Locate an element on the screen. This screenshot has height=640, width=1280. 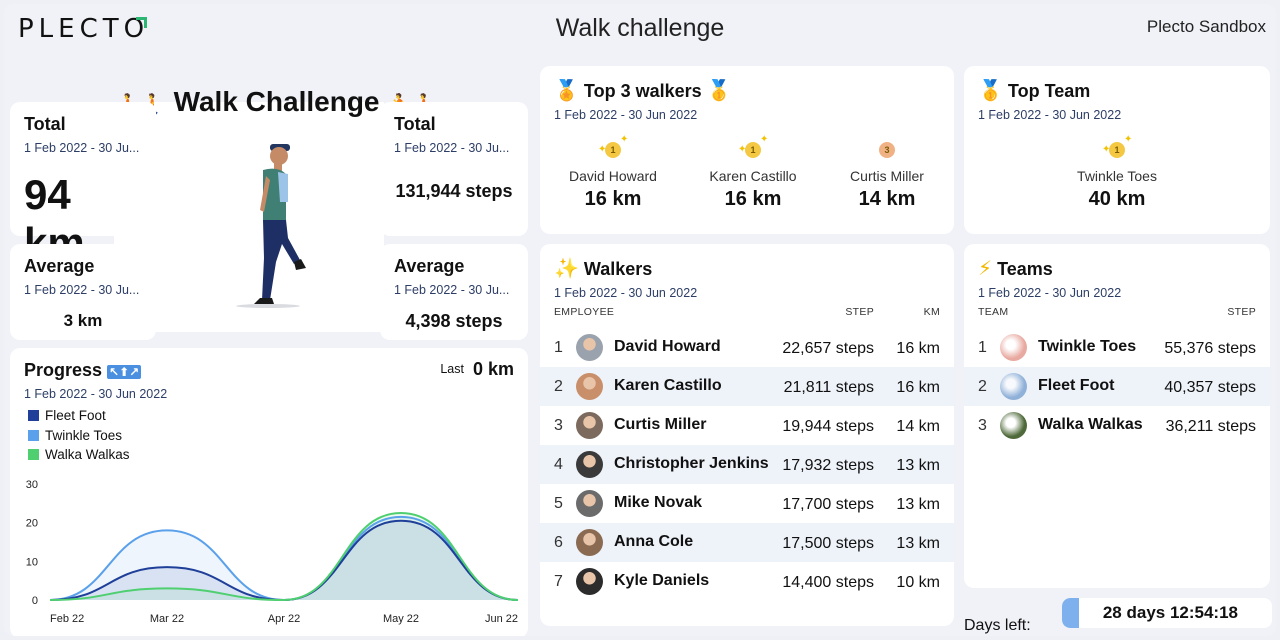
row-rank: 4 is located at coordinates (558, 464).